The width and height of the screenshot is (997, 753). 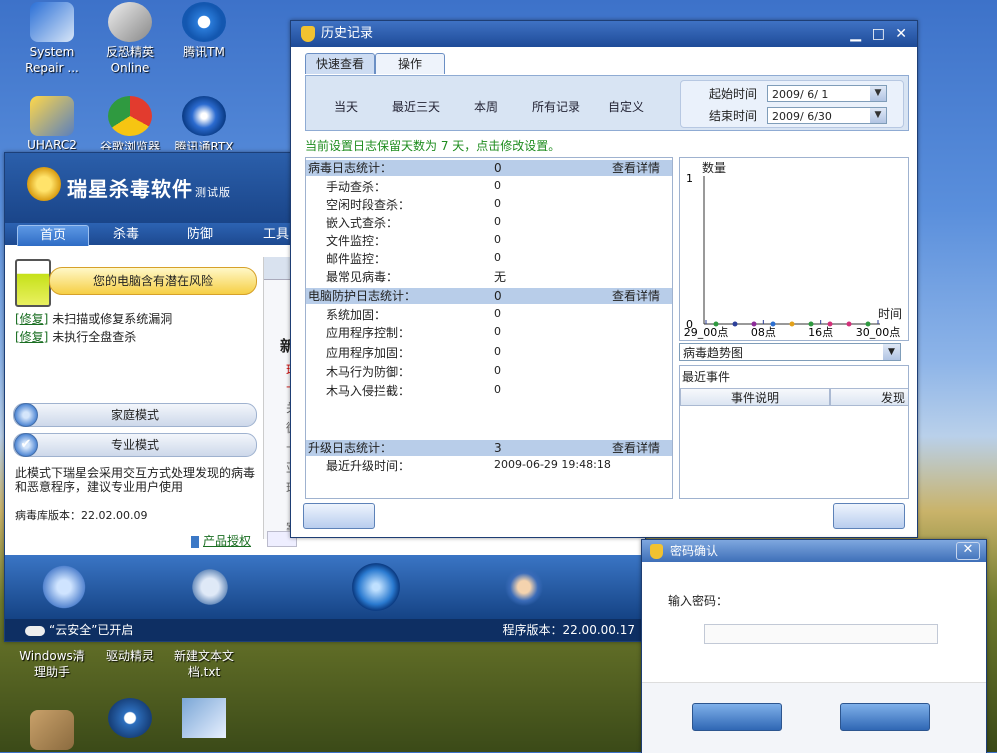 What do you see at coordinates (204, 116) in the screenshot?
I see `rtx-icon` at bounding box center [204, 116].